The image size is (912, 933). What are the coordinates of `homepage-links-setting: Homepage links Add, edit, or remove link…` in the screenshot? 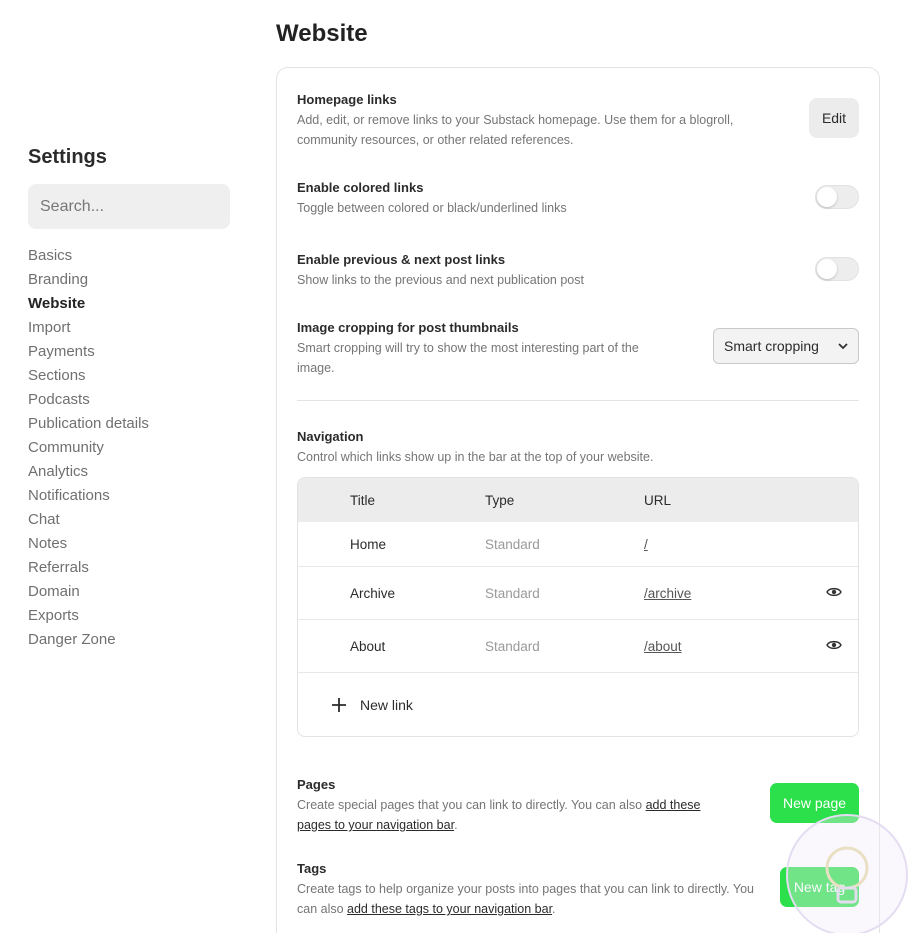 It's located at (527, 120).